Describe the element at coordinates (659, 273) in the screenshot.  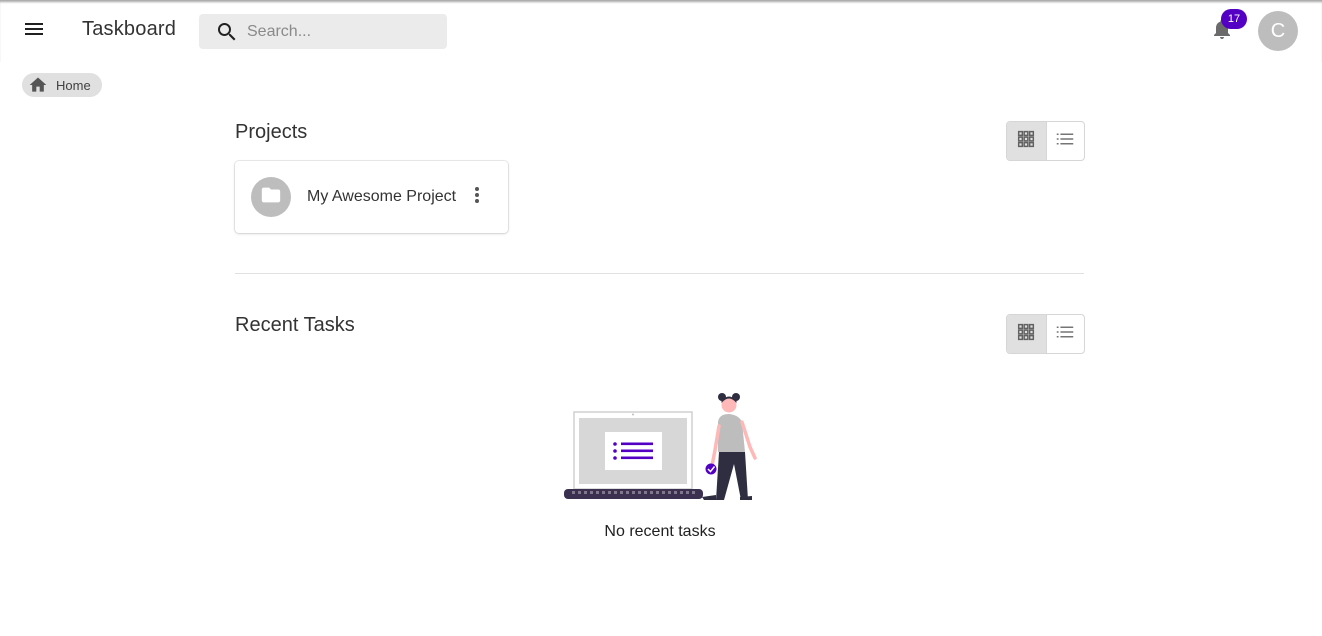
I see `section-divider` at that location.